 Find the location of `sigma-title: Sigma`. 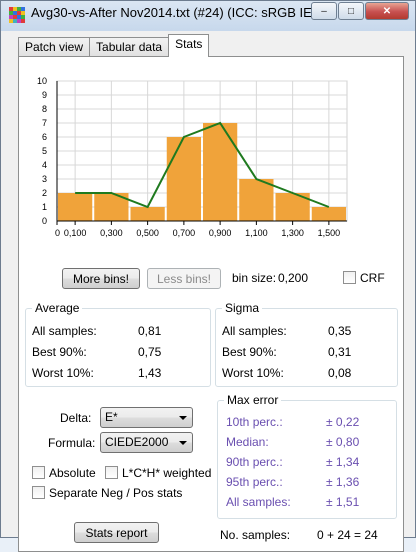

sigma-title: Sigma is located at coordinates (242, 308).